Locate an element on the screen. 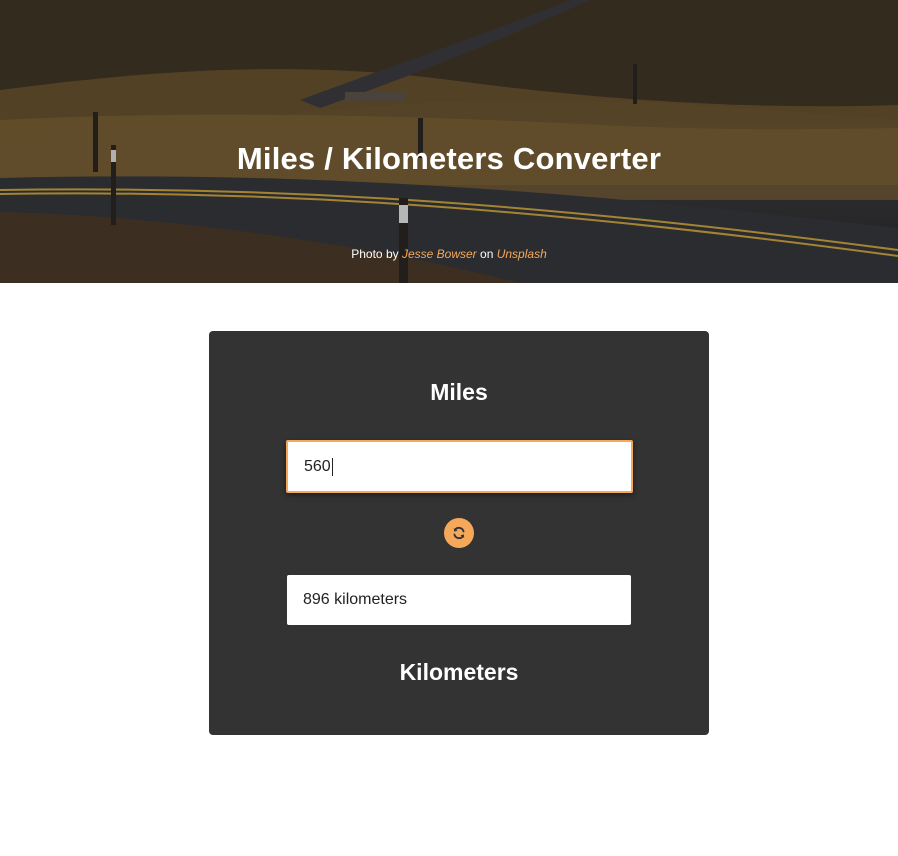  miles-input: 560 is located at coordinates (459, 466).